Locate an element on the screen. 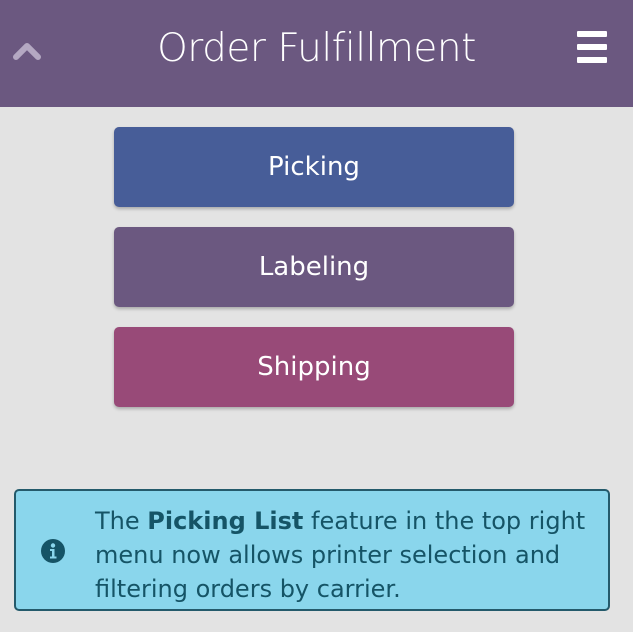  shipping-button: Shipping is located at coordinates (314, 367).